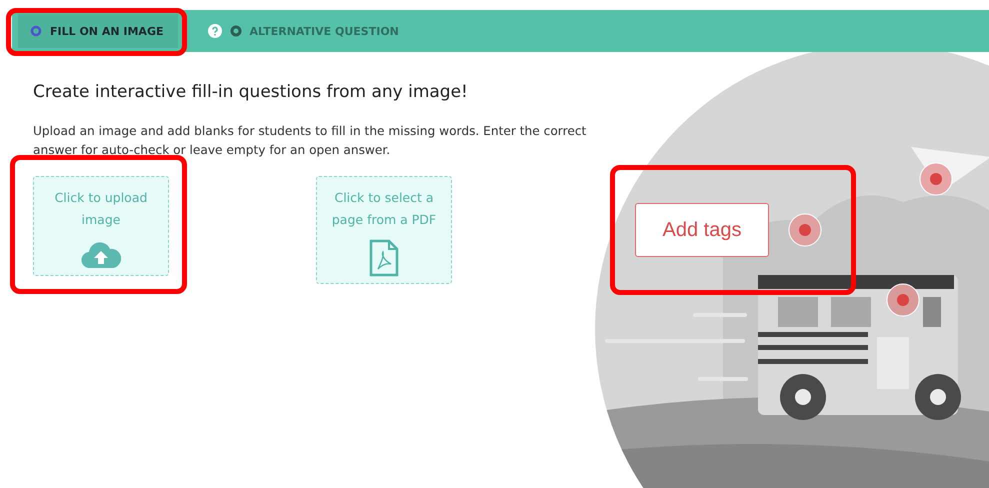  Describe the element at coordinates (384, 230) in the screenshot. I see `upload-card: Click to select a page from a PDF` at that location.